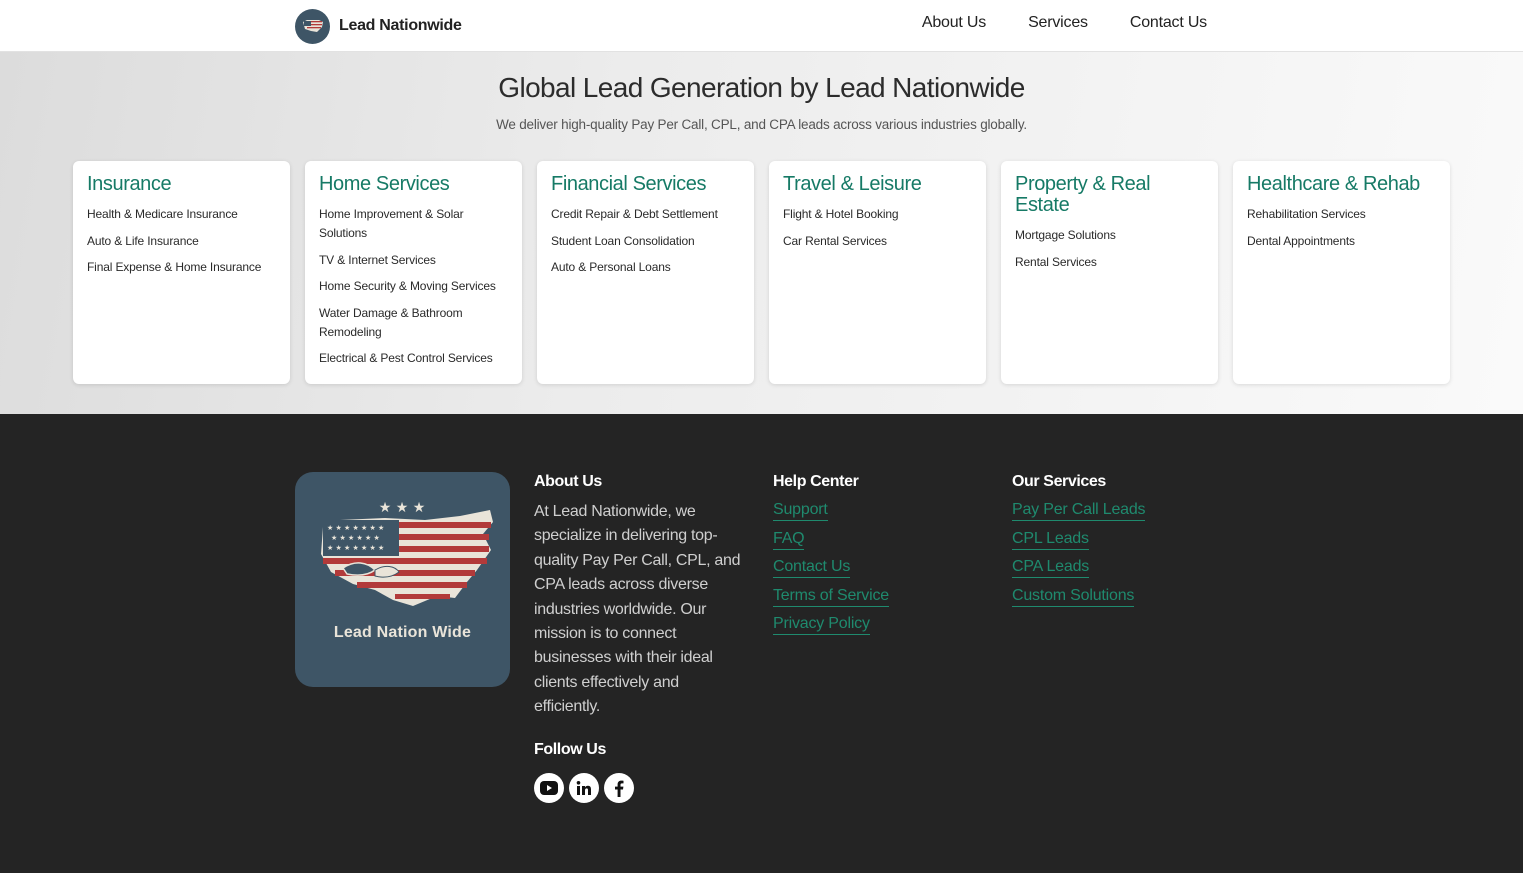 The height and width of the screenshot is (873, 1523). What do you see at coordinates (1306, 214) in the screenshot?
I see `card-item: Rehabilitation Services` at bounding box center [1306, 214].